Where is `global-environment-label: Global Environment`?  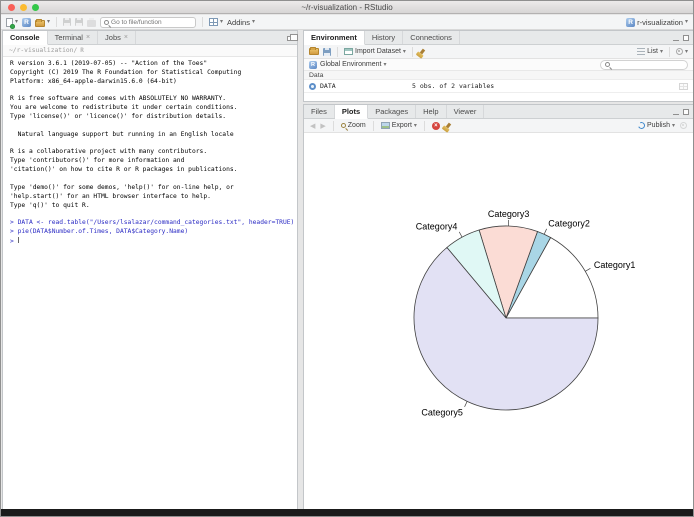
global-environment-label: Global Environment is located at coordinates (351, 64).